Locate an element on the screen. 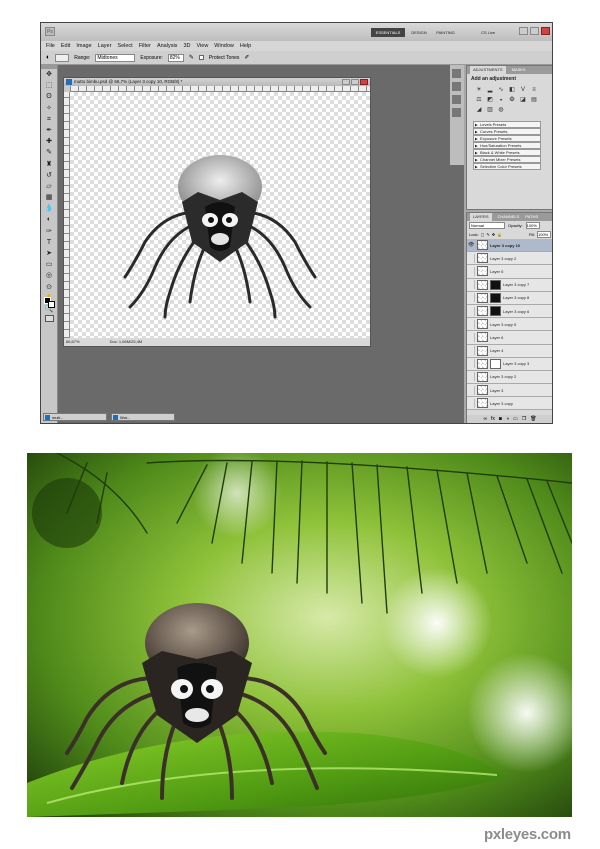 Image resolution: width=600 pixels, height=849 pixels. document-canvas is located at coordinates (220, 215).